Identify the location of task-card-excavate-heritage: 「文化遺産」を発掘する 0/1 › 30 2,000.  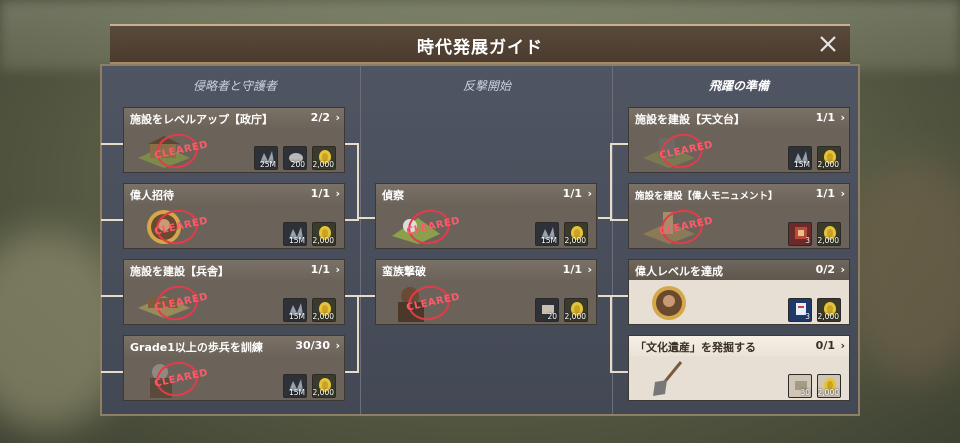
(739, 368).